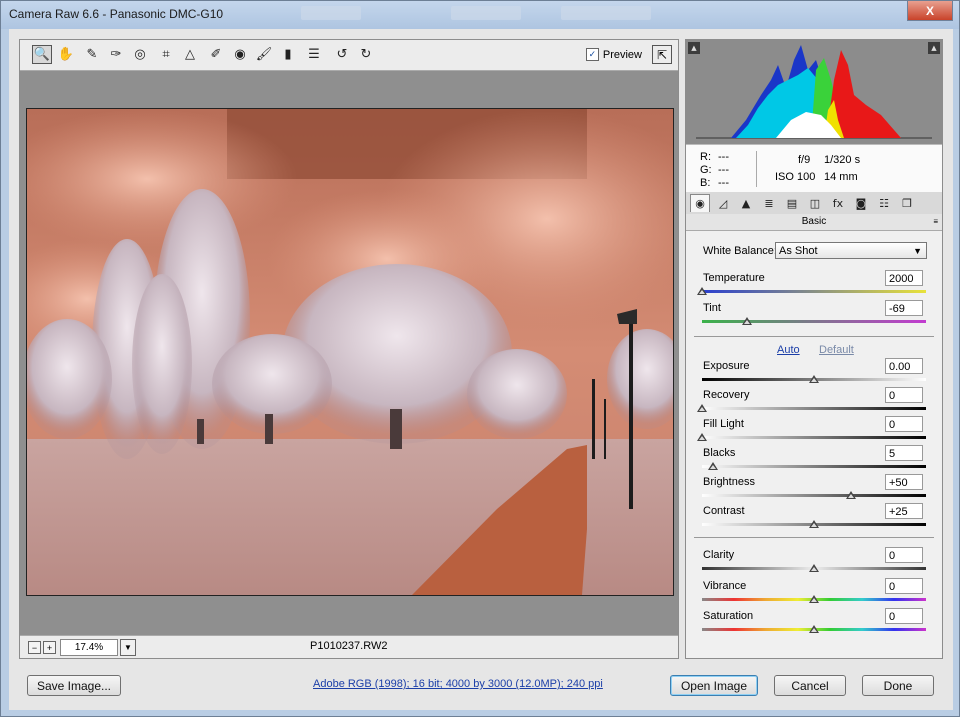 The image size is (960, 717). Describe the element at coordinates (904, 511) in the screenshot. I see `slider-value-field: +25` at that location.